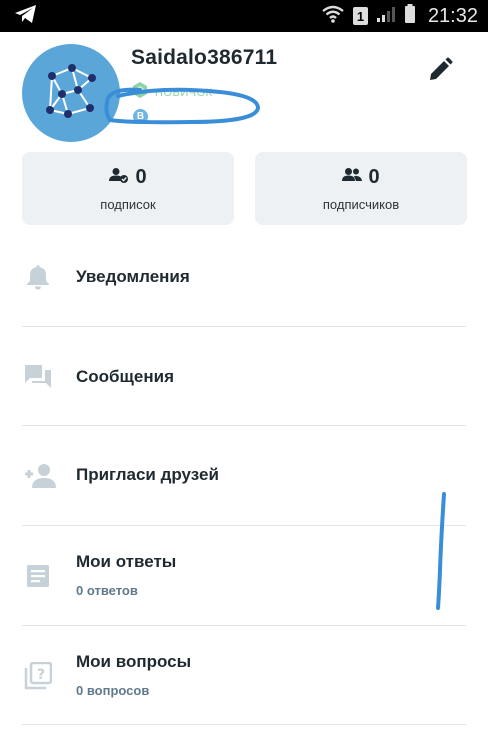  What do you see at coordinates (107, 590) in the screenshot?
I see `answers-count: 0 ответов` at bounding box center [107, 590].